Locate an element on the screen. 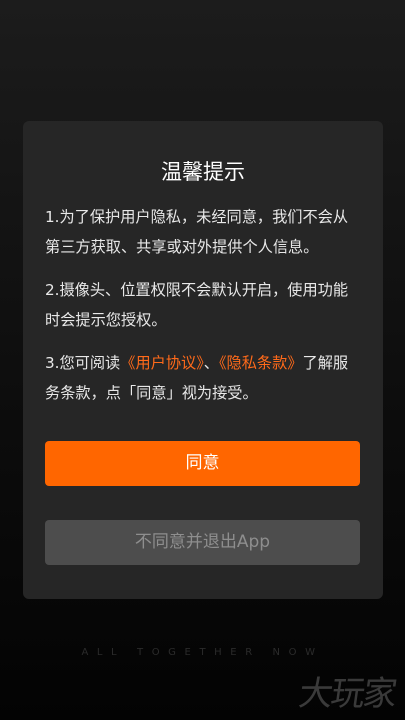 This screenshot has width=405, height=720. privacy-paragraph-3: 3.您可阅读《用户协议》、《隐私条款》了解服务条款，点「同意」视为接受。 is located at coordinates (203, 378).